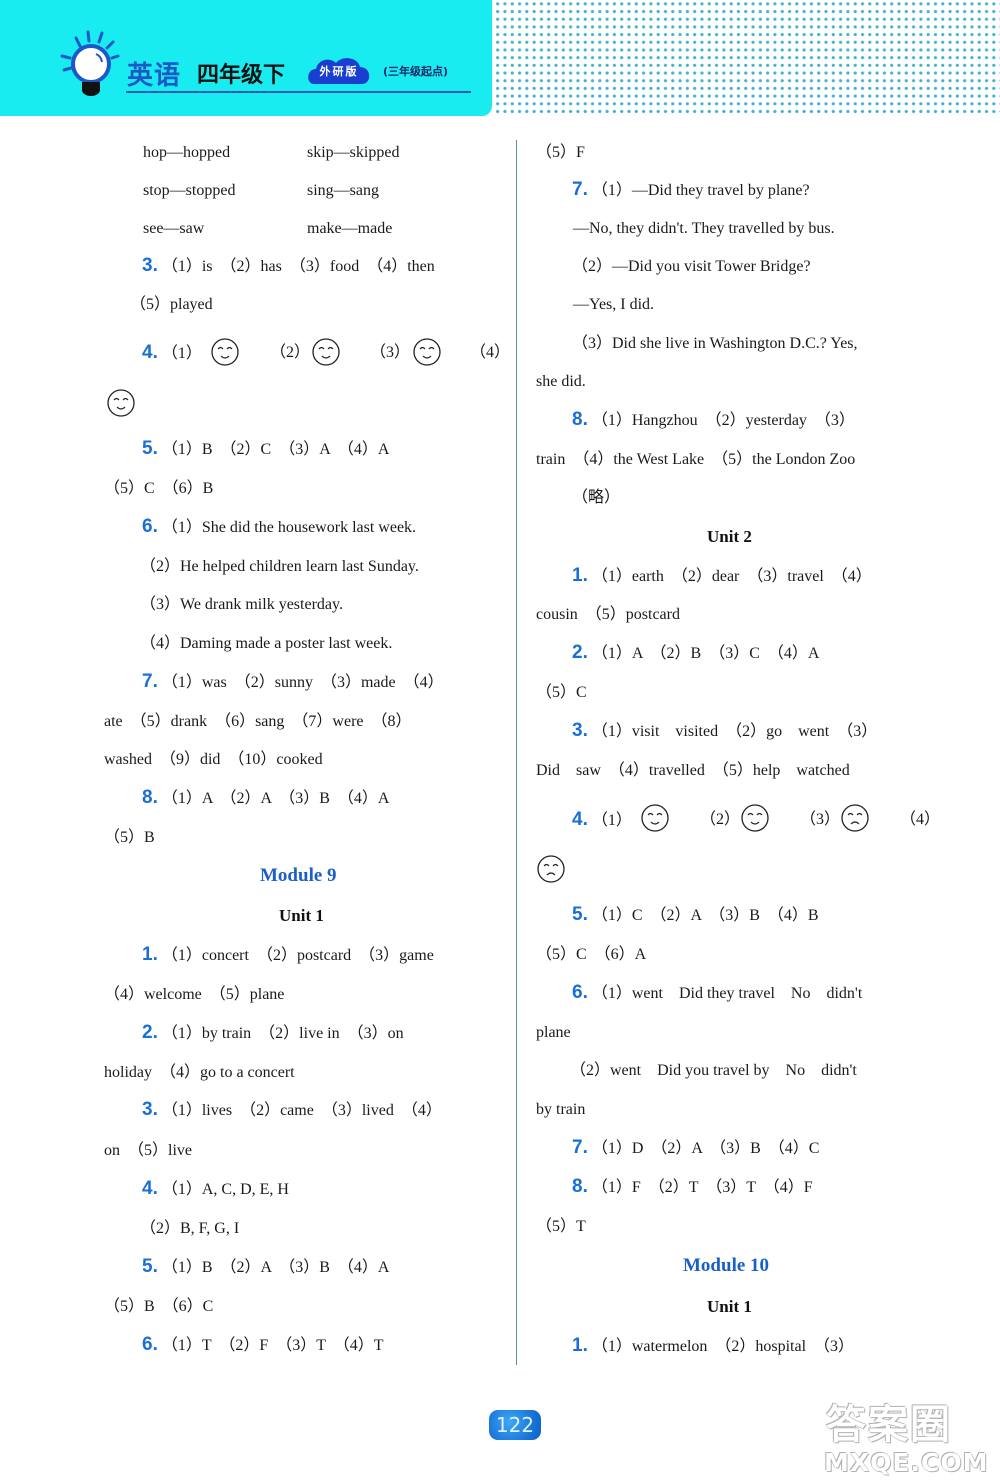 The height and width of the screenshot is (1482, 1000). I want to click on answer-line: 2. （1）by train （2）live in （3）on, so click(273, 1032).